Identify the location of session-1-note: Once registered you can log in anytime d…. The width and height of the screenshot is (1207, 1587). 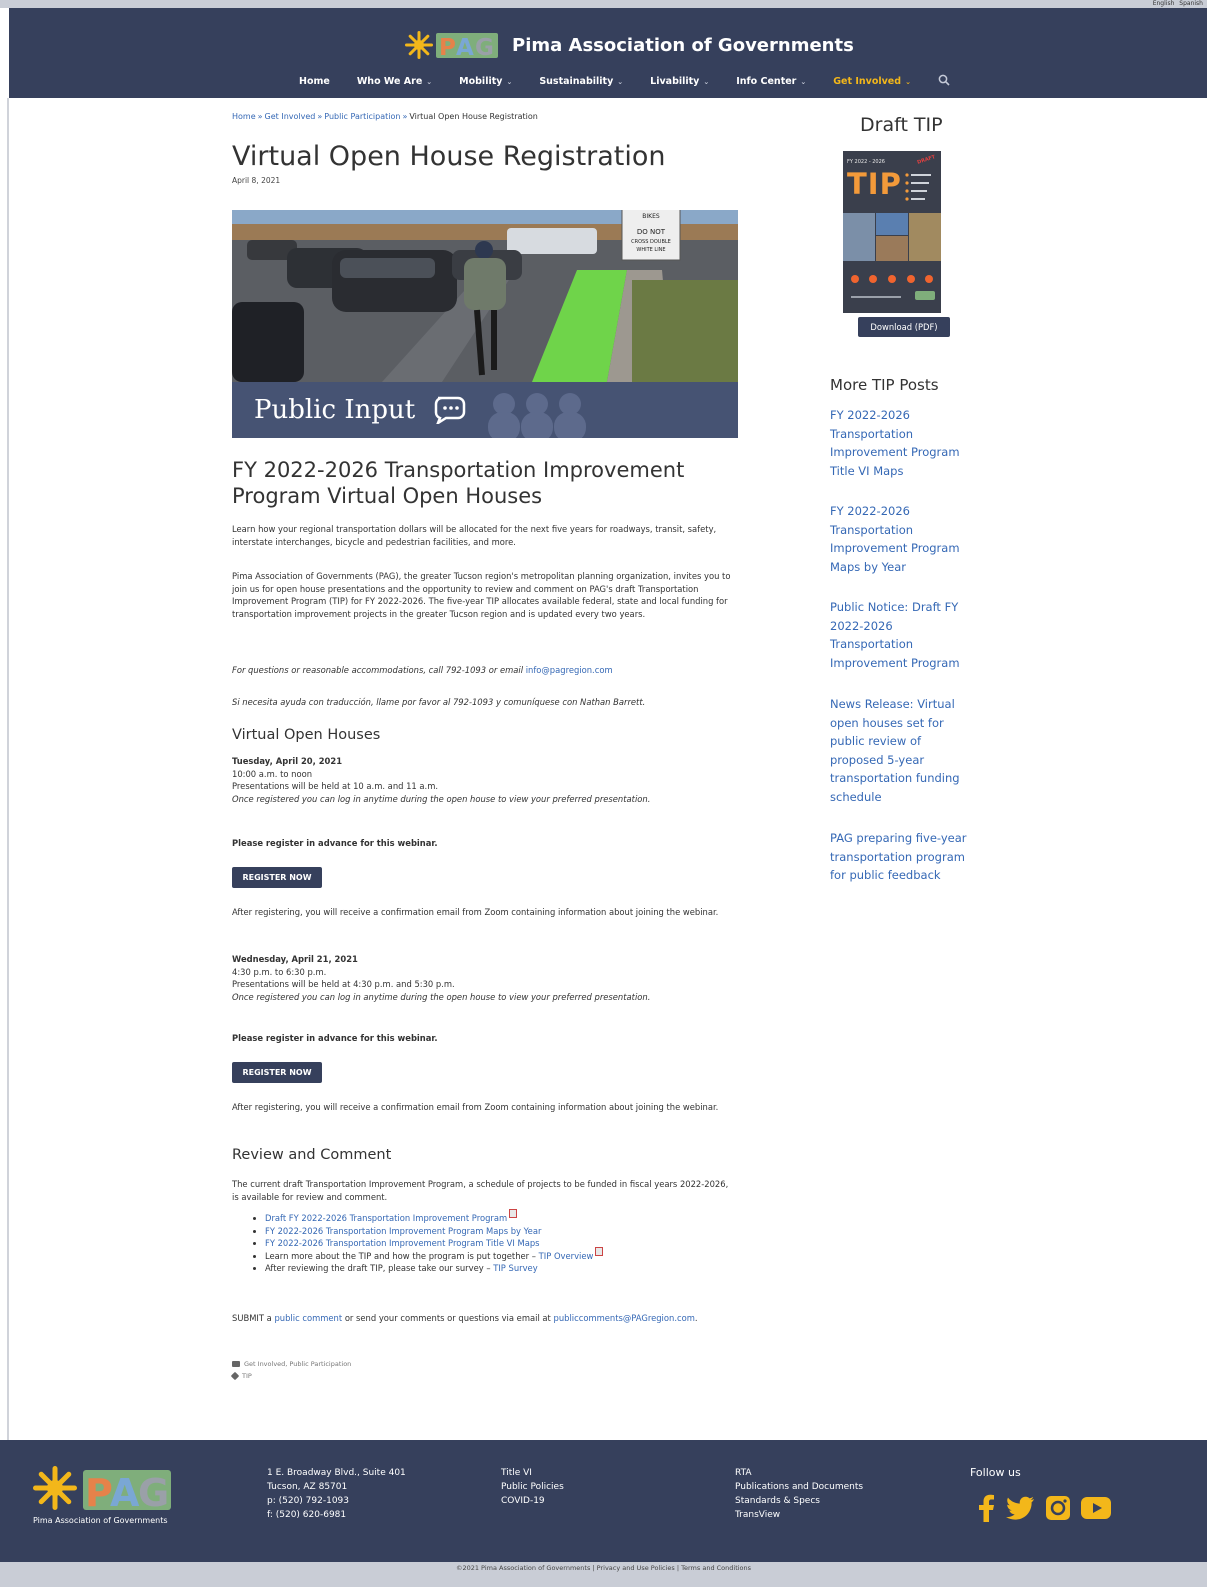
(441, 798).